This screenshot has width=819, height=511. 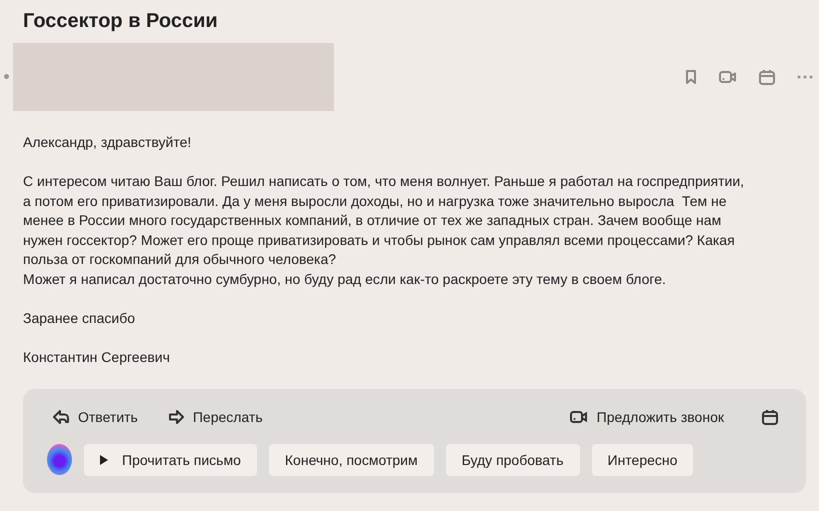 I want to click on play-icon, so click(x=104, y=459).